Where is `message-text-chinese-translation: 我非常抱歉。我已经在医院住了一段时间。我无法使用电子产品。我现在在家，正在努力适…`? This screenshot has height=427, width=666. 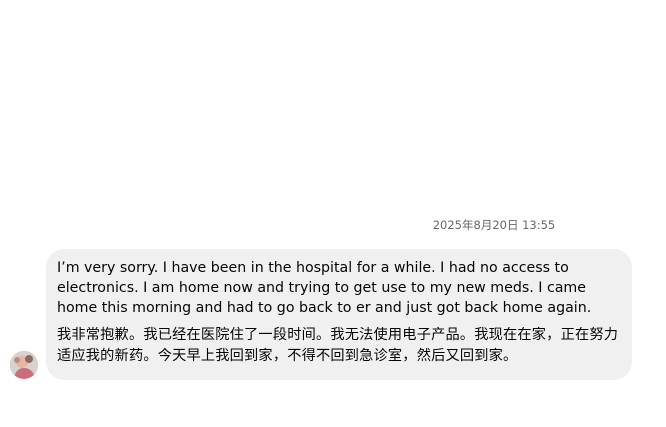
message-text-chinese-translation: 我非常抱歉。我已经在医院住了一段时间。我无法使用电子产品。我现在在家，正在努力适… is located at coordinates (338, 345).